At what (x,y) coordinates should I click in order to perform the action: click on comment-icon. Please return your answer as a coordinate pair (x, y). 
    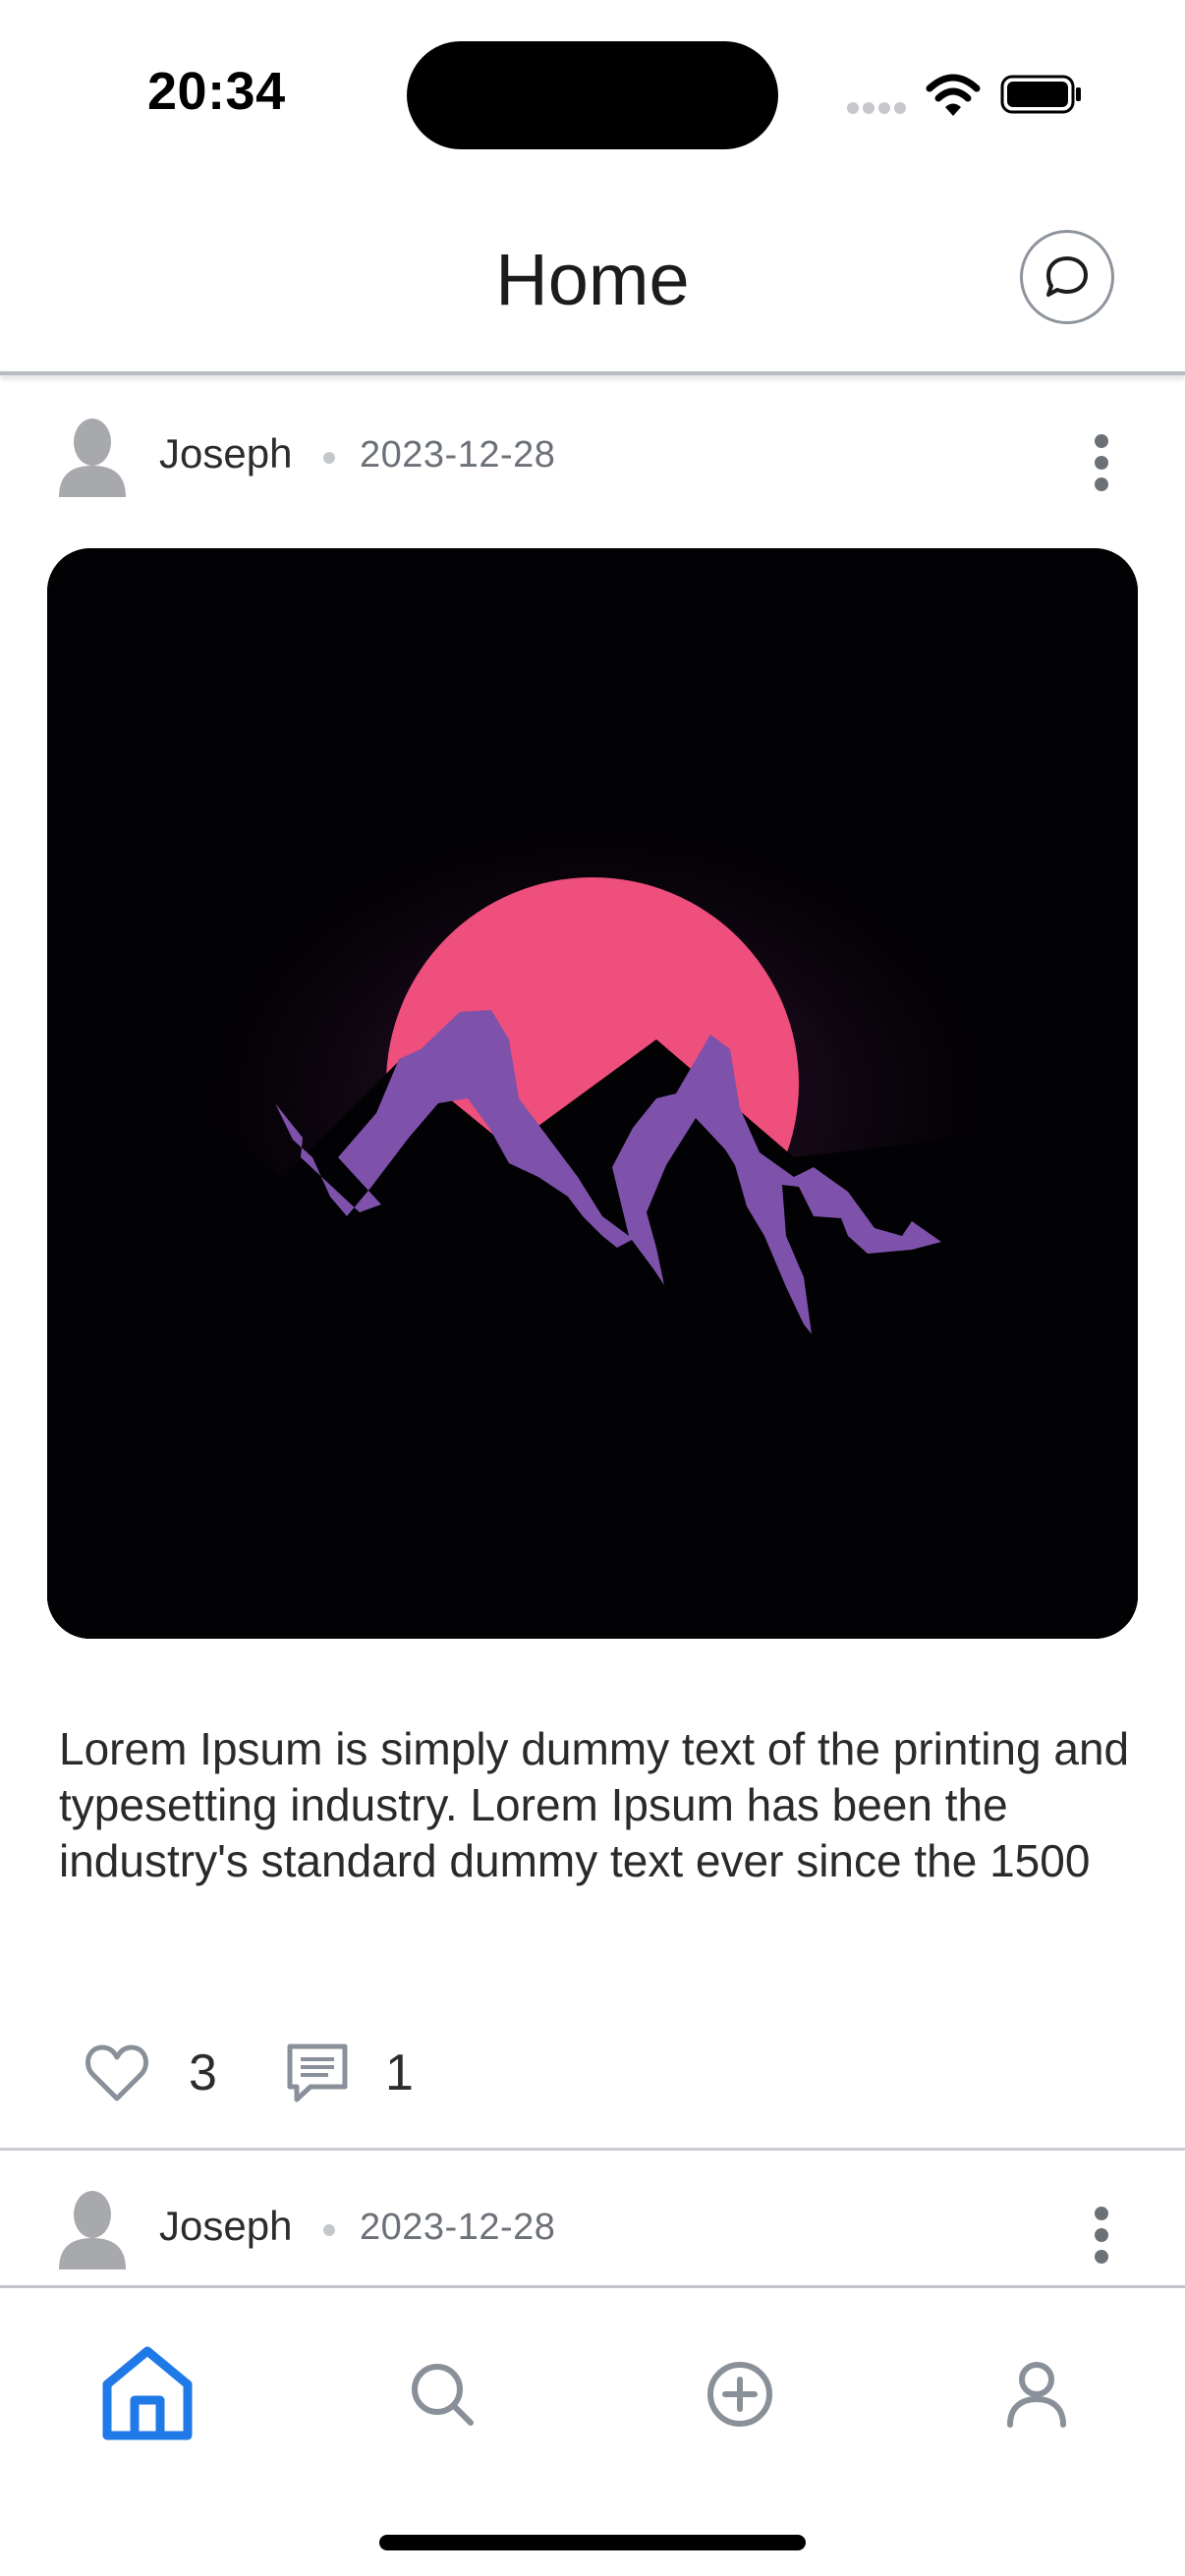
    Looking at the image, I should click on (318, 2073).